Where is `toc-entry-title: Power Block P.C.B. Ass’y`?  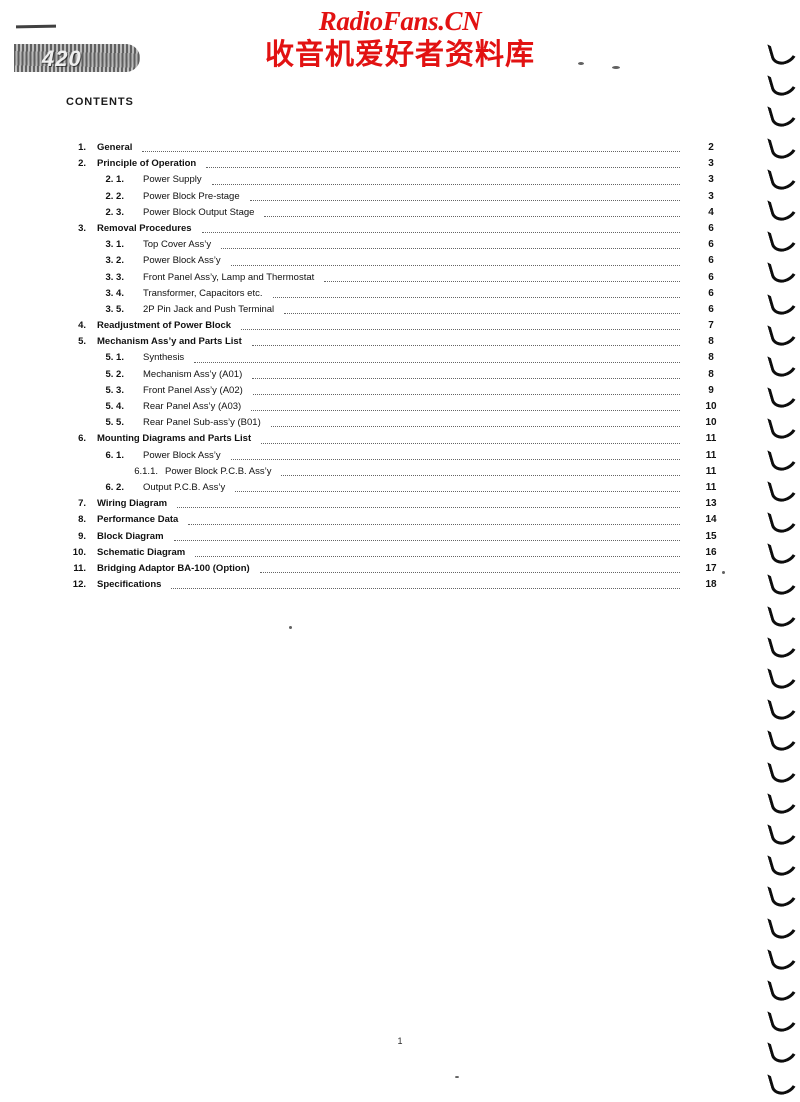
toc-entry-title: Power Block P.C.B. Ass’y is located at coordinates (218, 471).